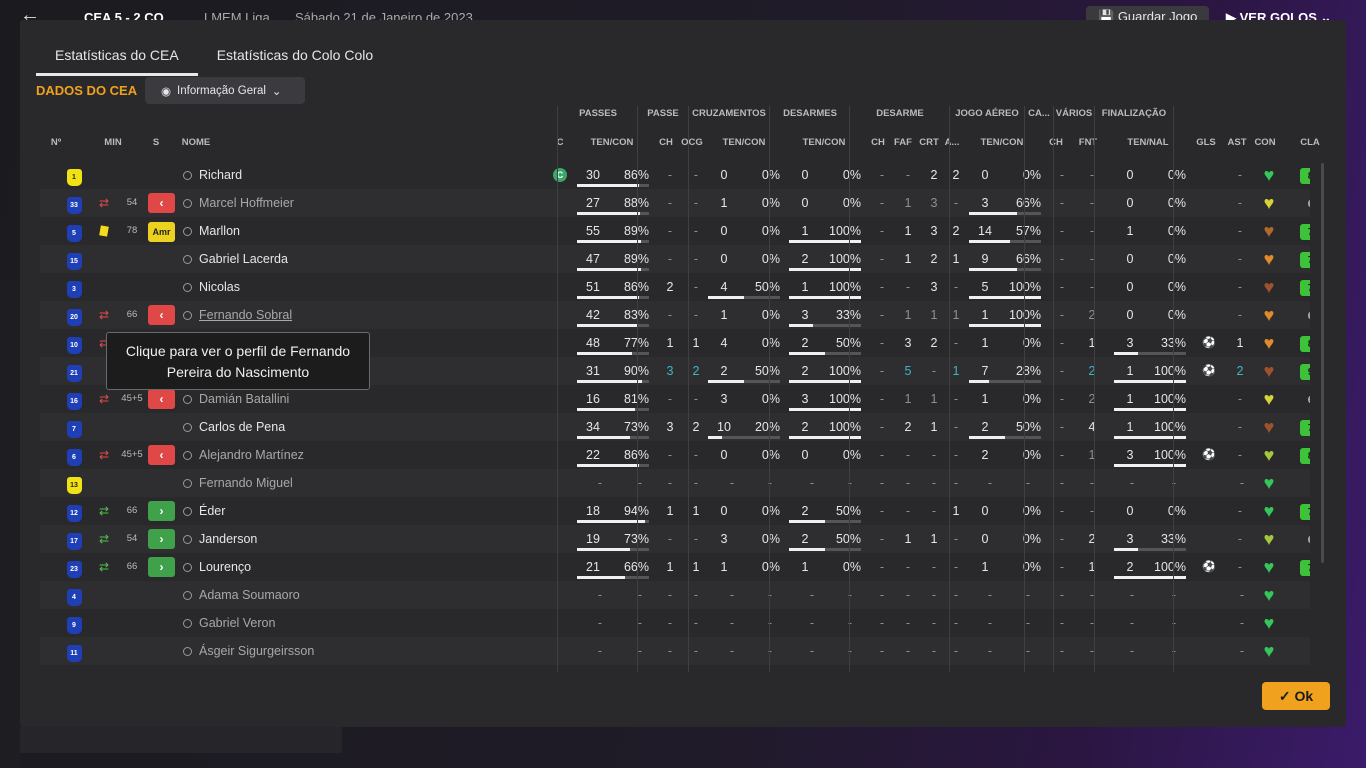  Describe the element at coordinates (903, 142) in the screenshot. I see `column-header-faf: FAF` at that location.